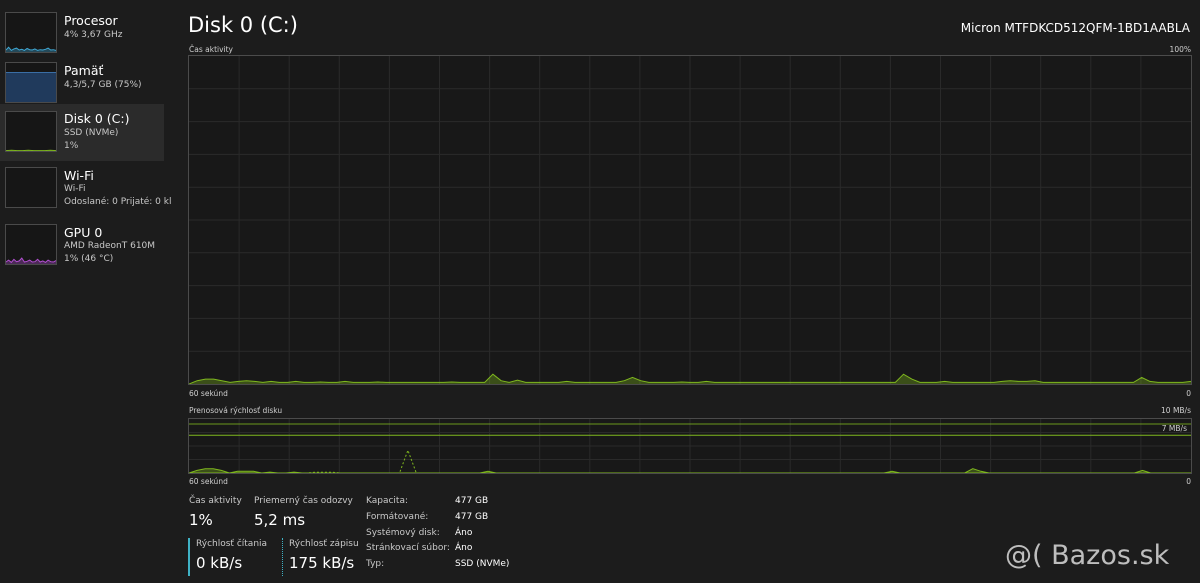 The image size is (1200, 583). I want to click on bazos-logo: @( Bazos.sk, so click(1087, 555).